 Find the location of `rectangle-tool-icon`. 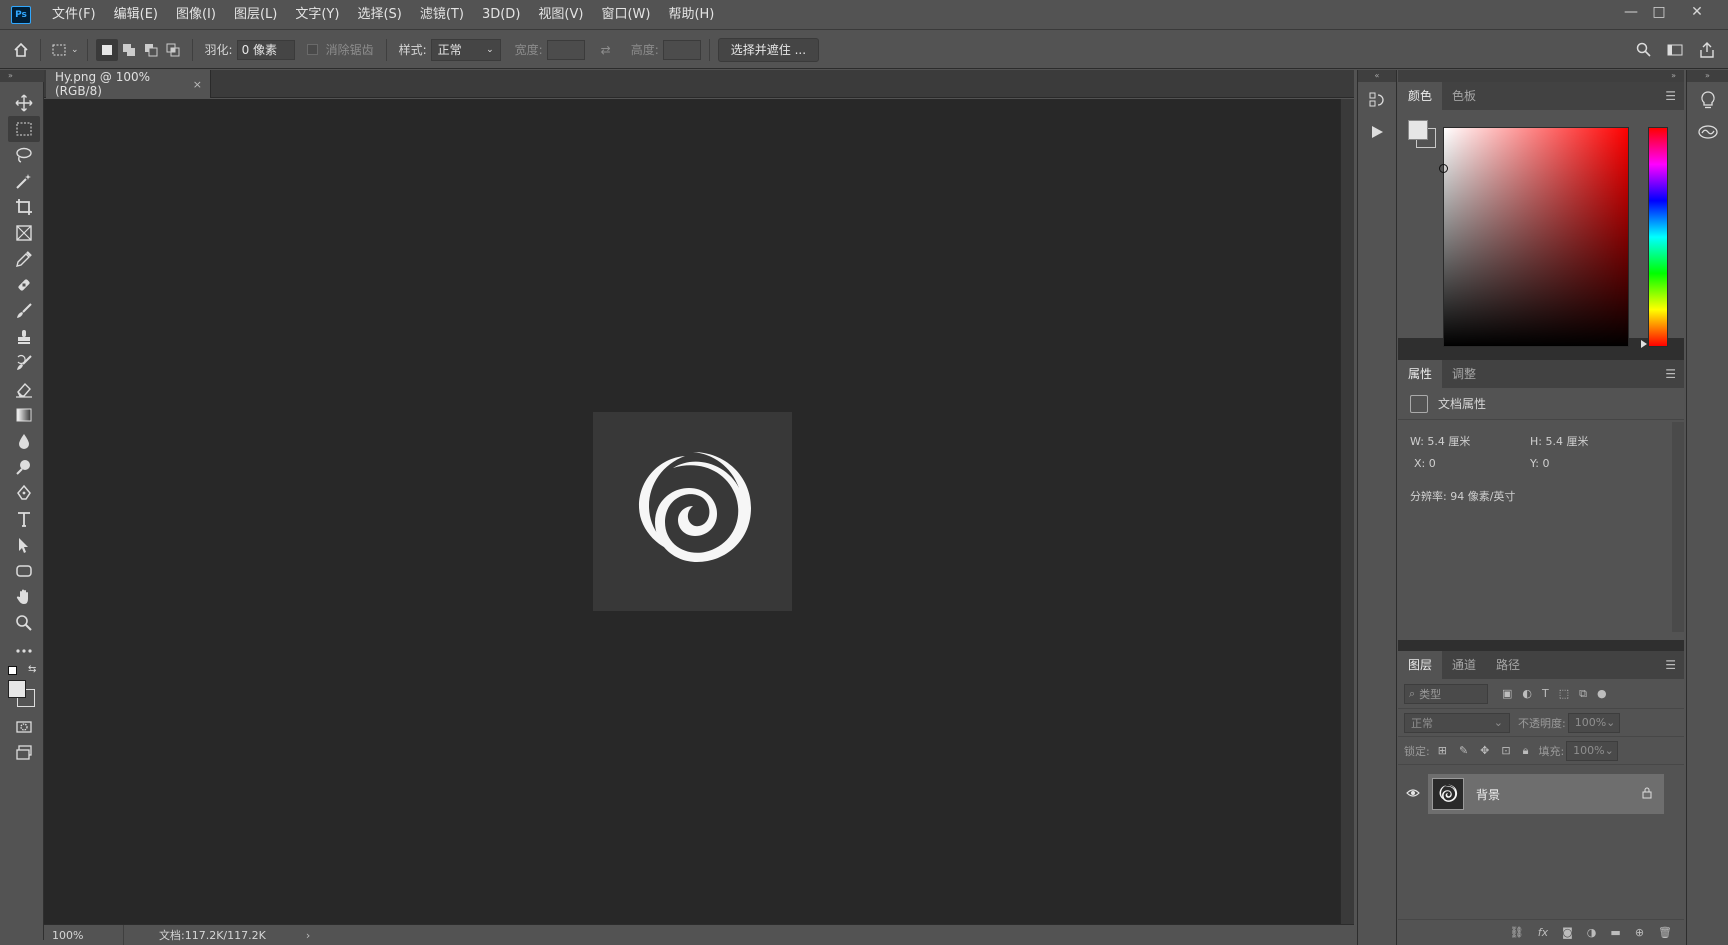

rectangle-tool-icon is located at coordinates (24, 571).